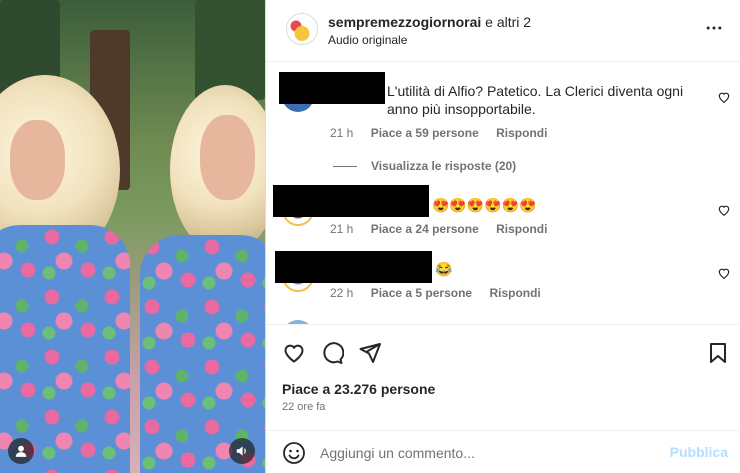  Describe the element at coordinates (444, 166) in the screenshot. I see `view-replies-label: Visualizza le risposte (20)` at that location.